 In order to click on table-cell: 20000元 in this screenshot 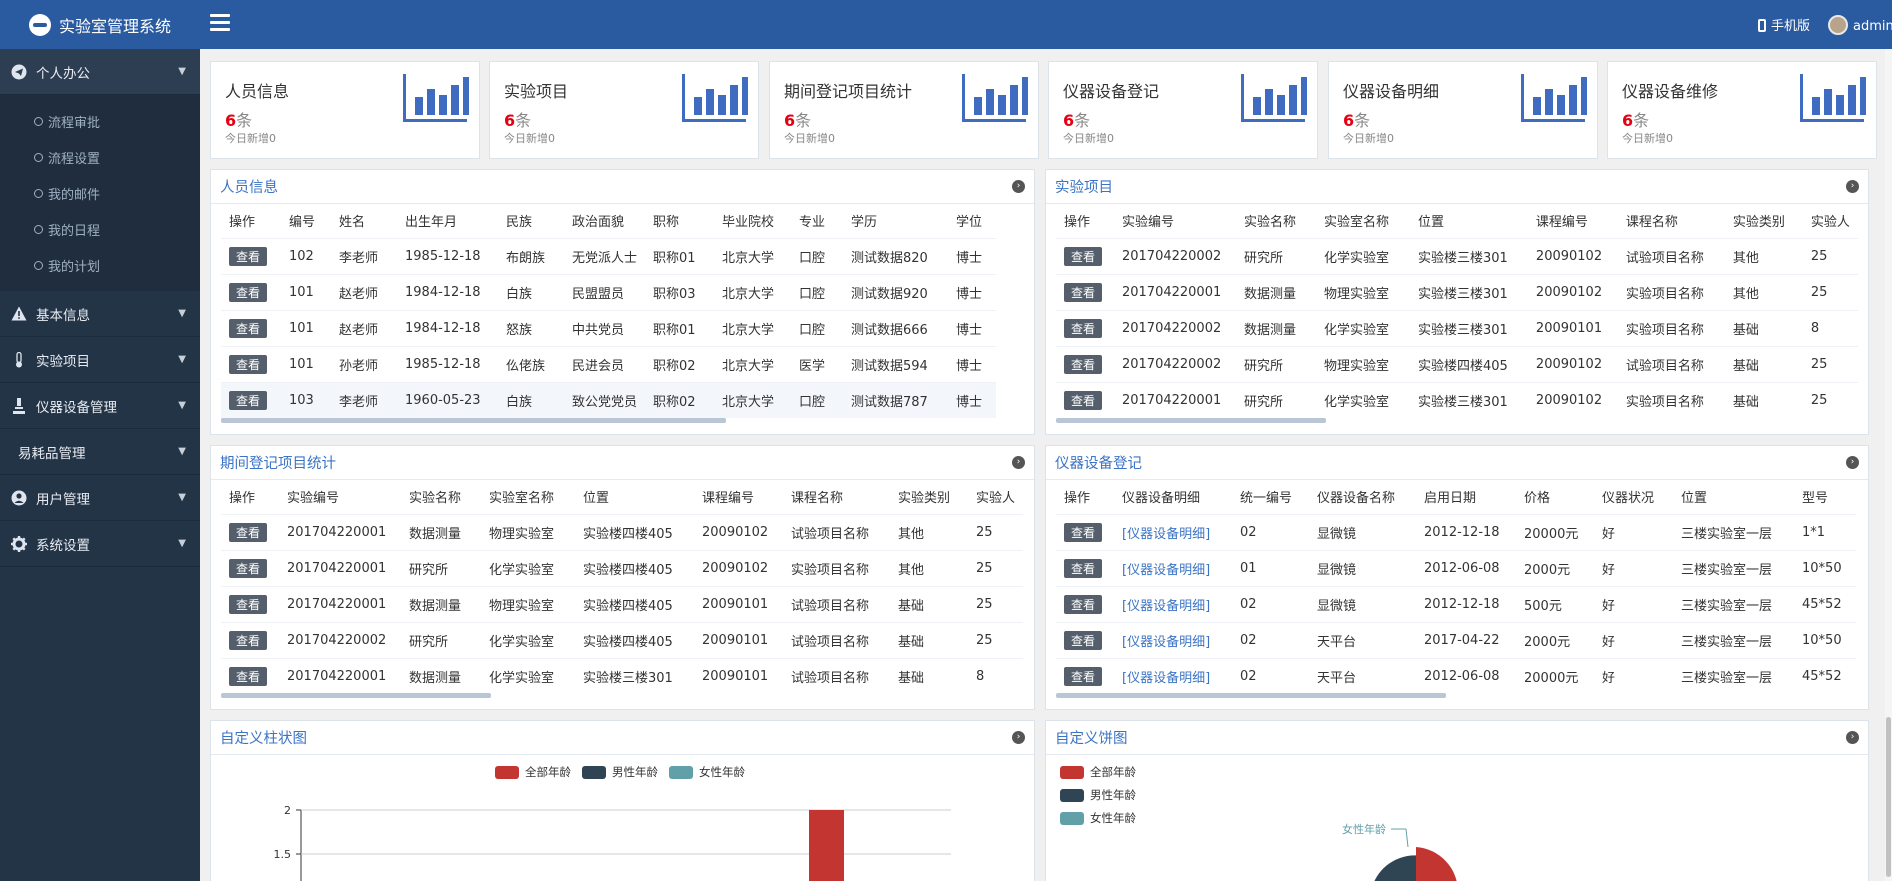, I will do `click(1555, 675)`.